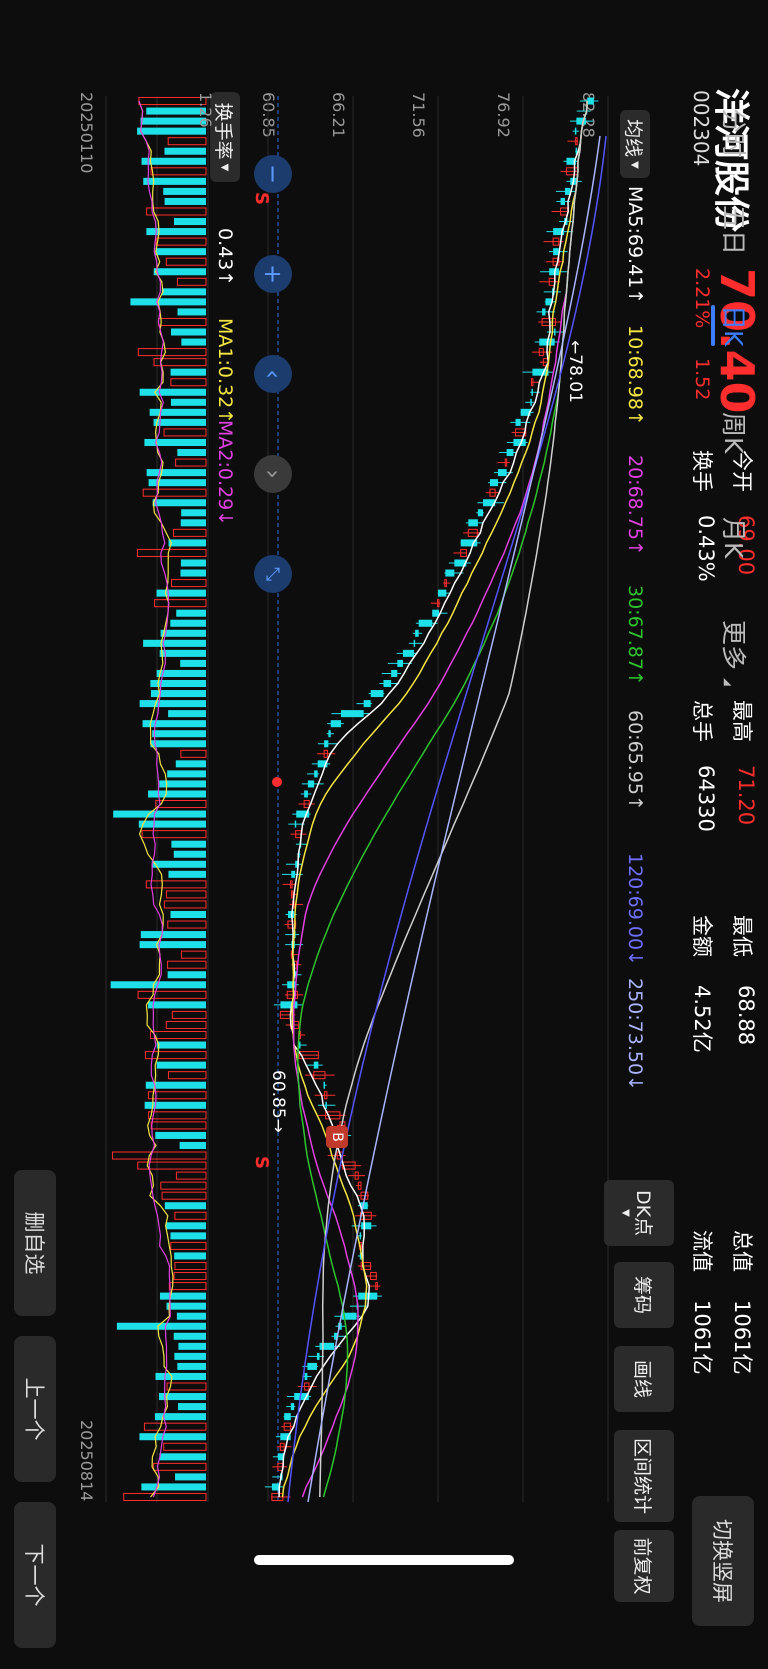 The width and height of the screenshot is (768, 1669). Describe the element at coordinates (261, 198) in the screenshot. I see `sell-marker-1: S` at that location.